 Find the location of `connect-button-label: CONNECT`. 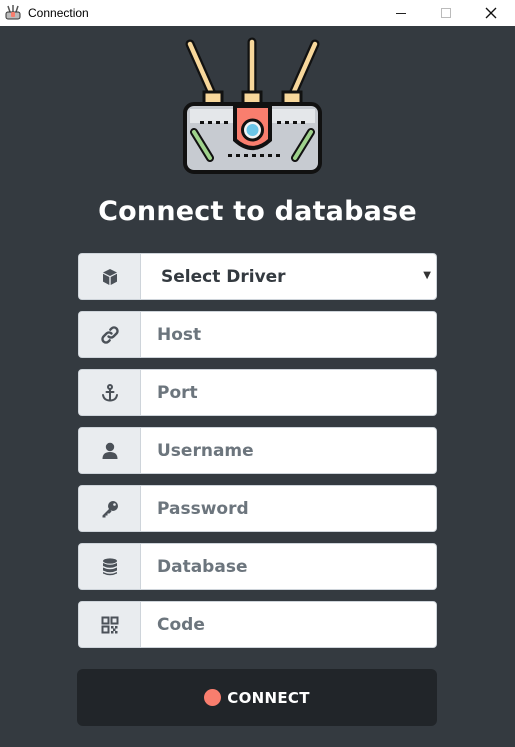

connect-button-label: CONNECT is located at coordinates (268, 697).